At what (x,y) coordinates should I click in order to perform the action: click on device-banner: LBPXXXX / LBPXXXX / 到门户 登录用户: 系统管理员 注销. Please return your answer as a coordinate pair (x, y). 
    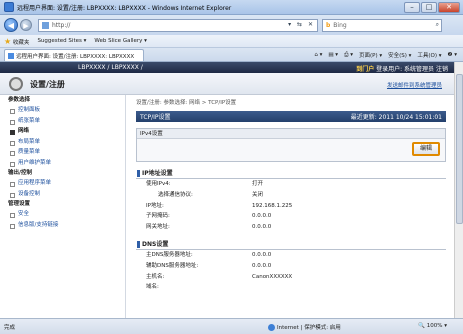
    Looking at the image, I should click on (227, 67).